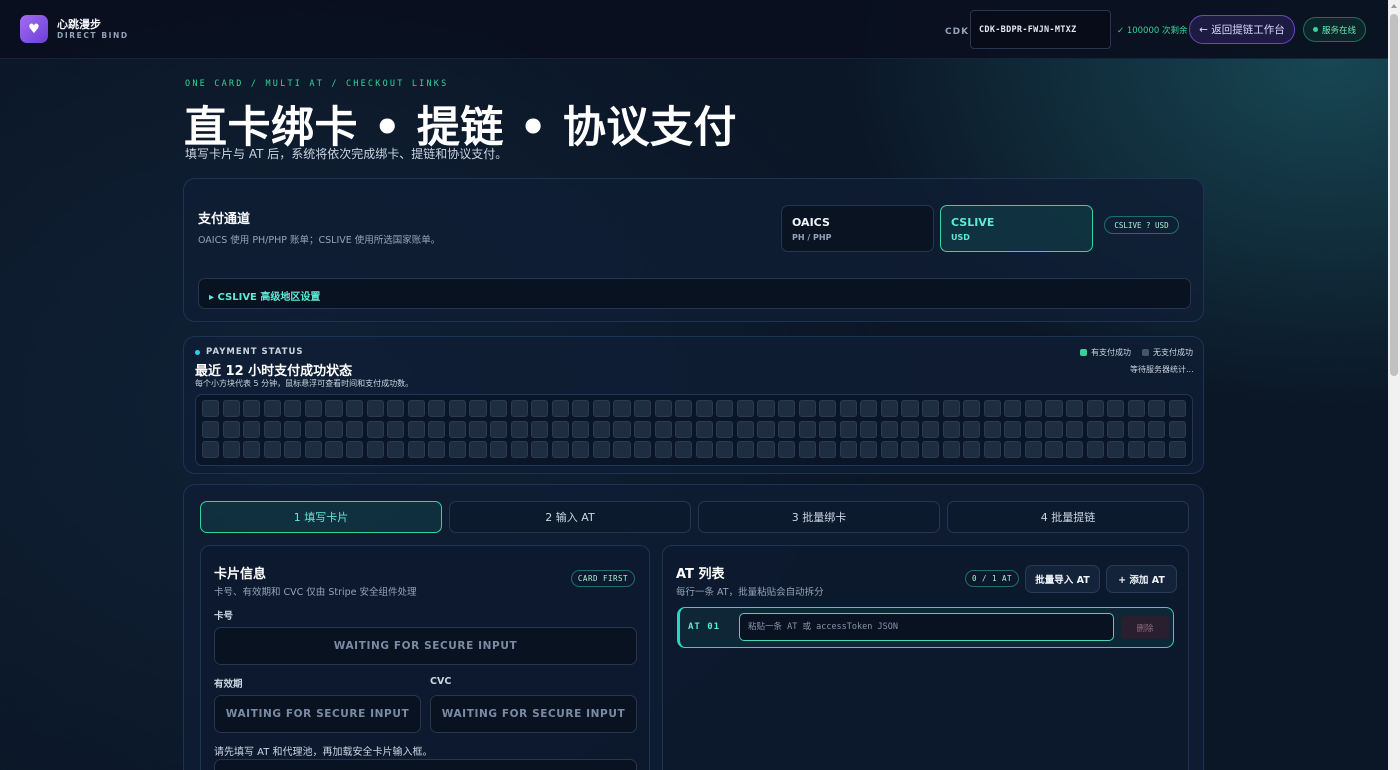  What do you see at coordinates (533, 714) in the screenshot?
I see `cvc-field: WAITING FOR SECURE INPUT` at bounding box center [533, 714].